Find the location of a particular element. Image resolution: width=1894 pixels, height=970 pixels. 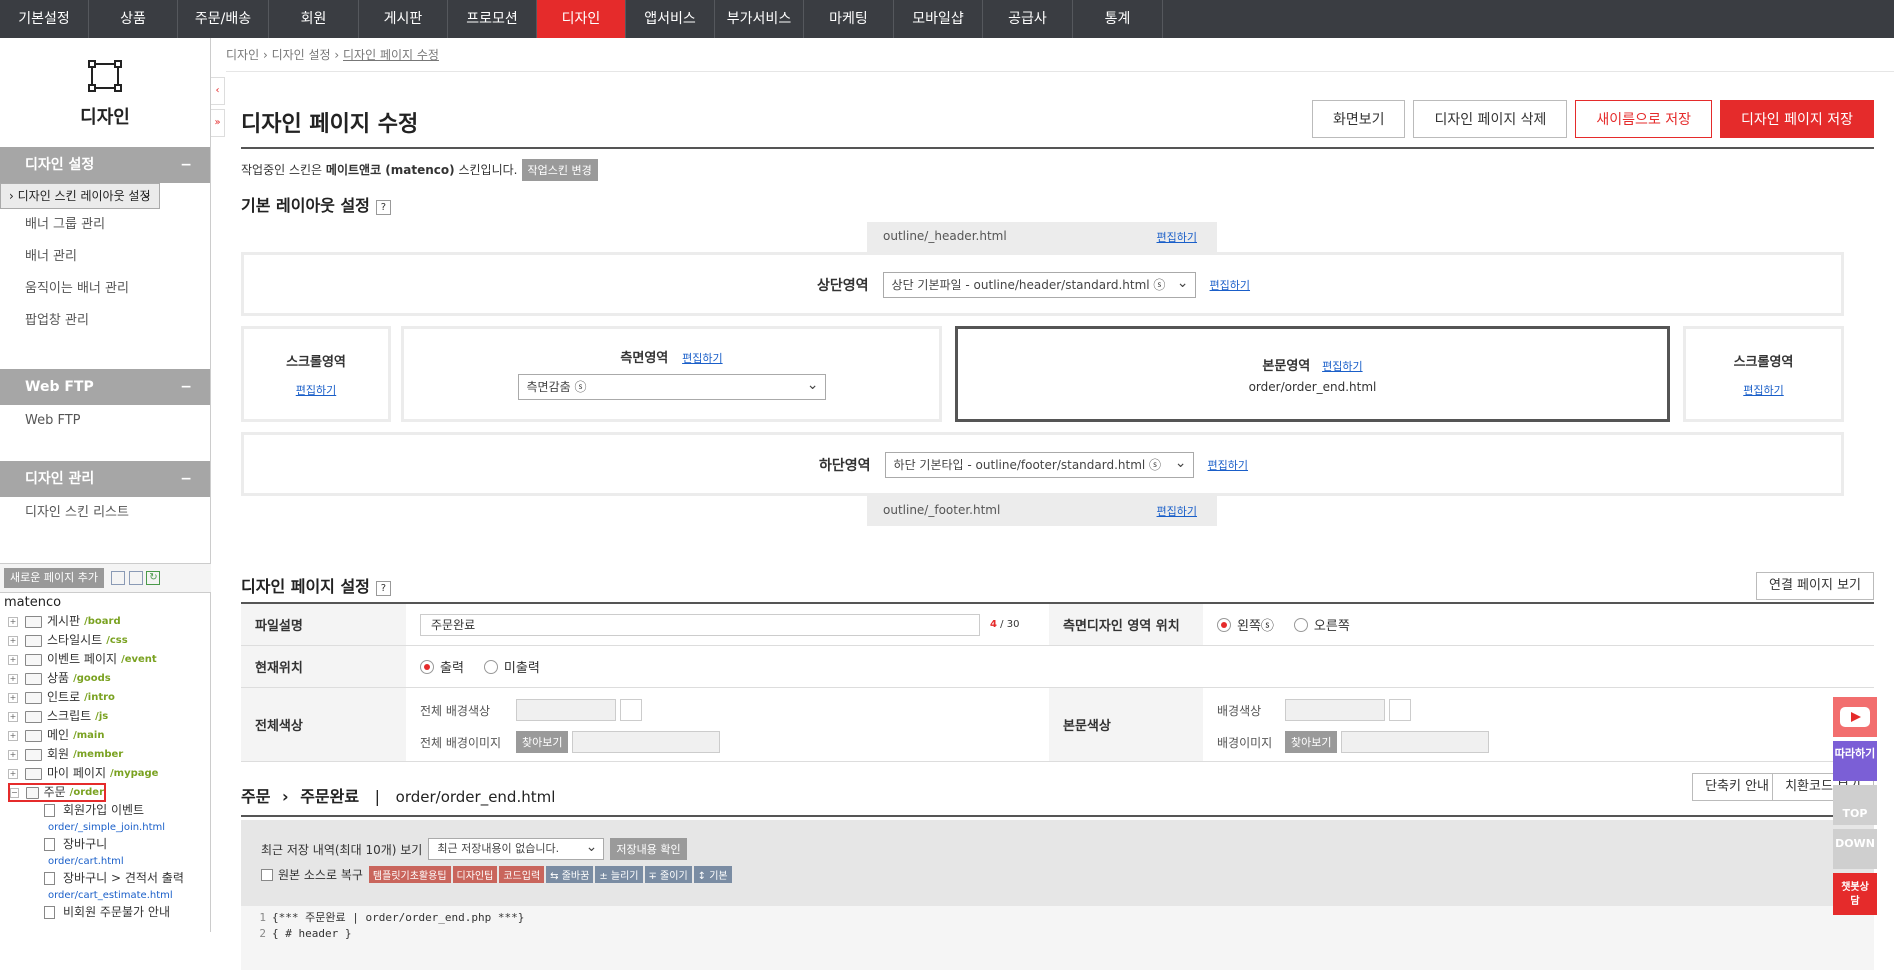

tree-folder: + 회원/member is located at coordinates (105, 754).